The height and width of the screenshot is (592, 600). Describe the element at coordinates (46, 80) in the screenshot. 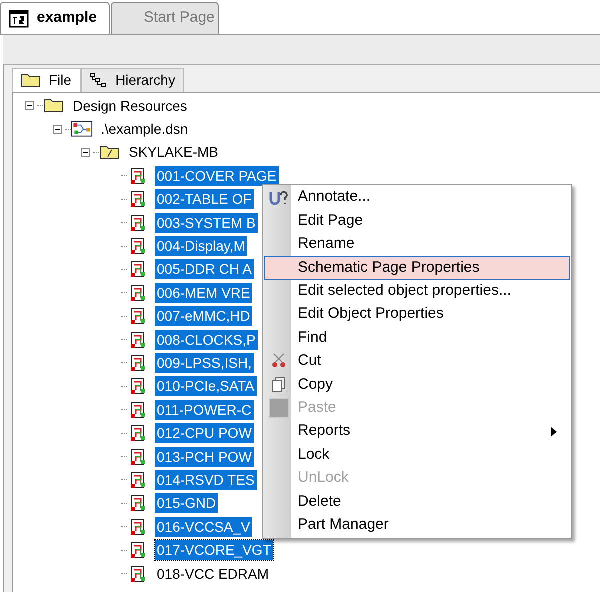

I see `panel-tab: File` at that location.